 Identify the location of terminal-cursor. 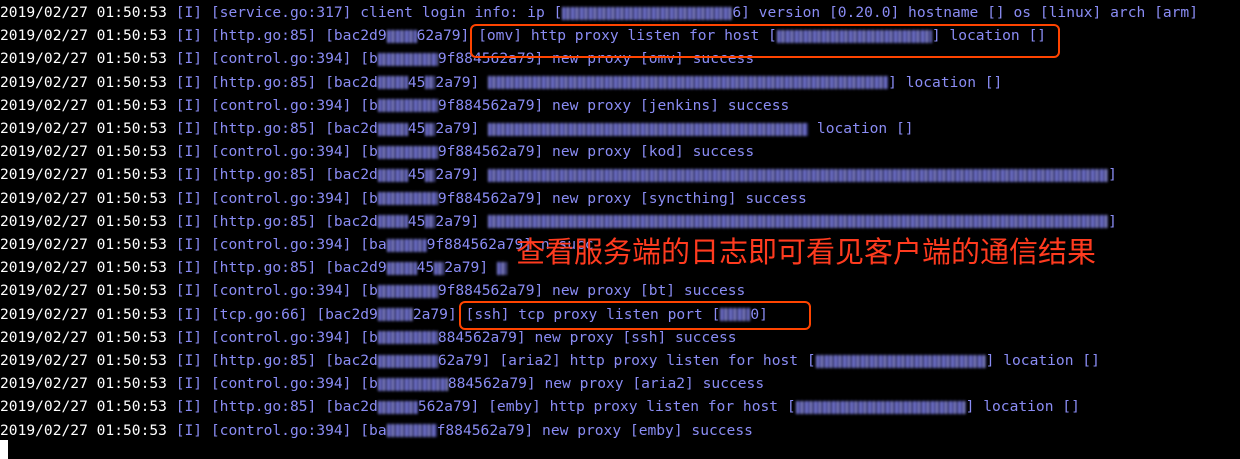
(4, 449).